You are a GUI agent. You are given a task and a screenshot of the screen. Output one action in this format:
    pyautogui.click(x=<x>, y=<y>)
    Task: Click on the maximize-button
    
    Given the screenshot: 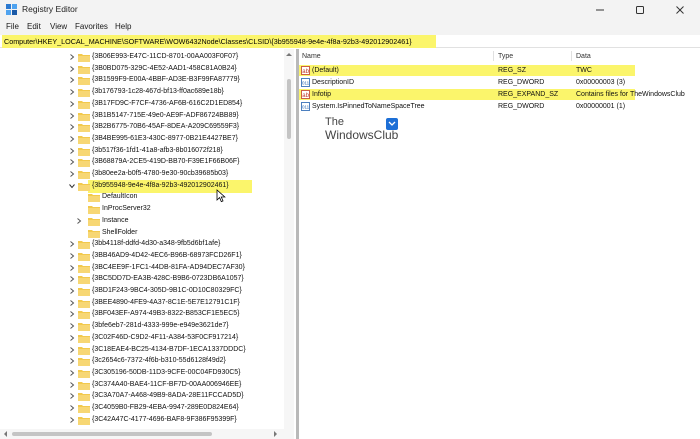 What is the action you would take?
    pyautogui.click(x=640, y=9)
    